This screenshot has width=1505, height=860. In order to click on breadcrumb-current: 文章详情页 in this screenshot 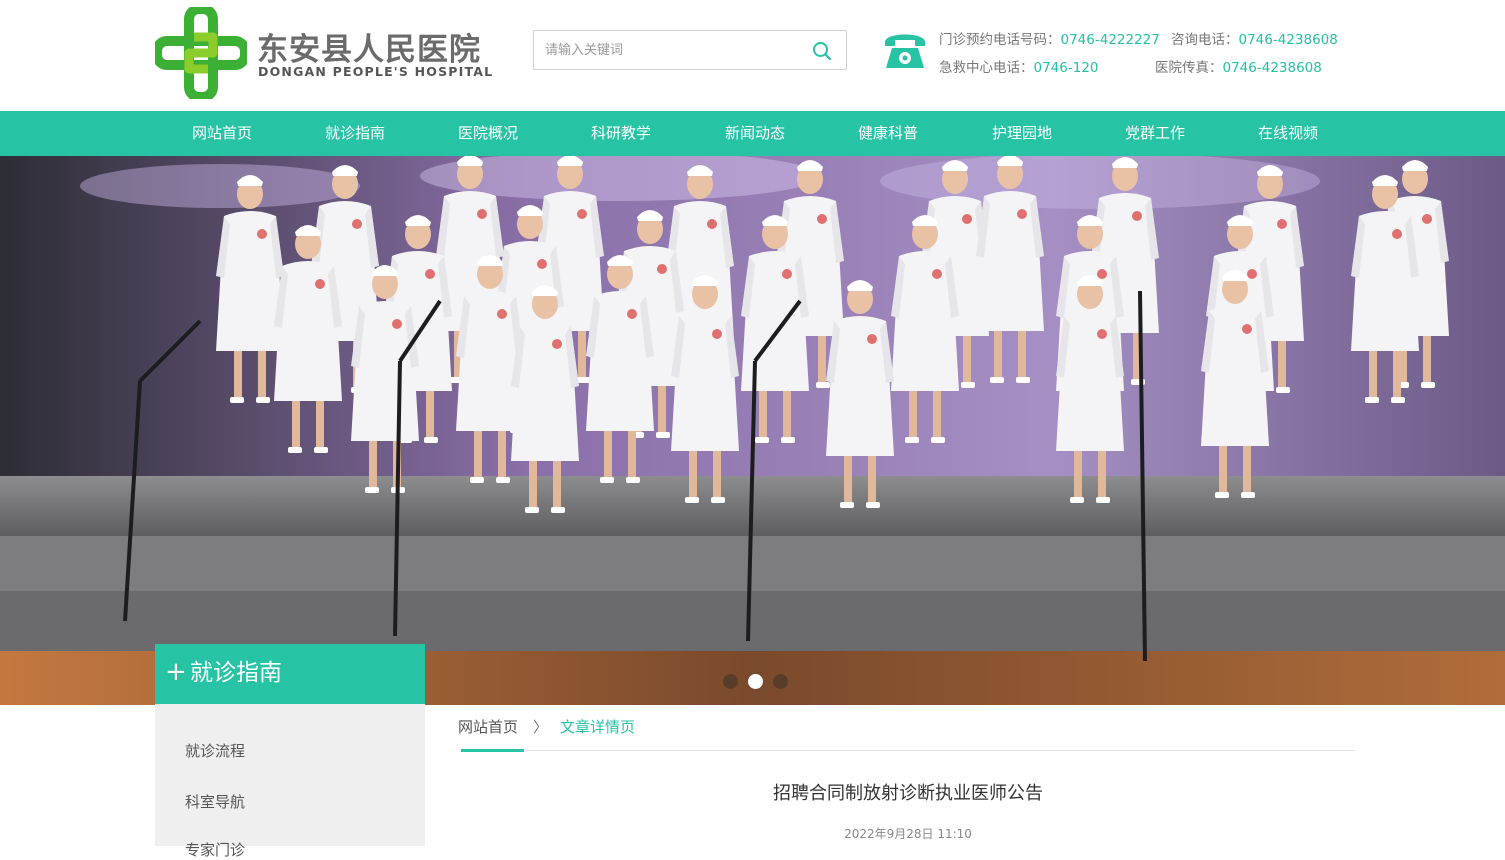, I will do `click(598, 727)`.